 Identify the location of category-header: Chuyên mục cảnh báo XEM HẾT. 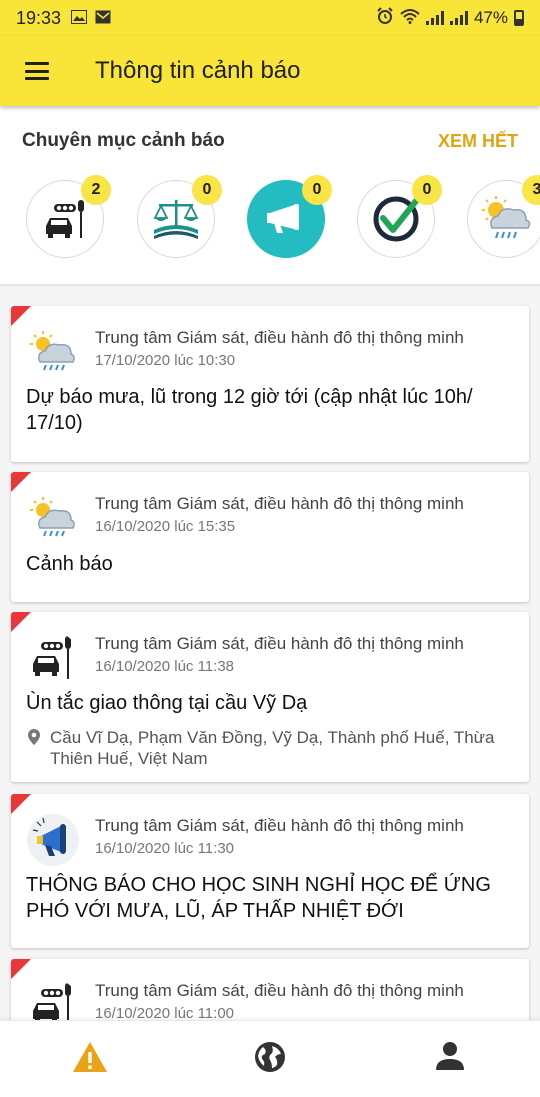
(270, 141).